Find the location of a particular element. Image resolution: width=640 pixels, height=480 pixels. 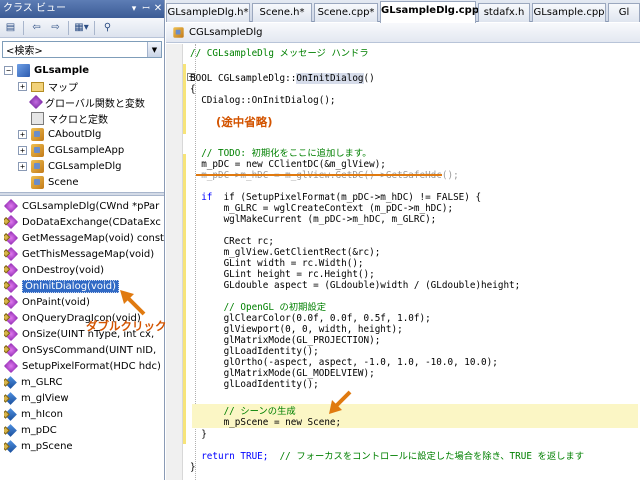

member-item: OnDestroy(void) is located at coordinates (84, 270).